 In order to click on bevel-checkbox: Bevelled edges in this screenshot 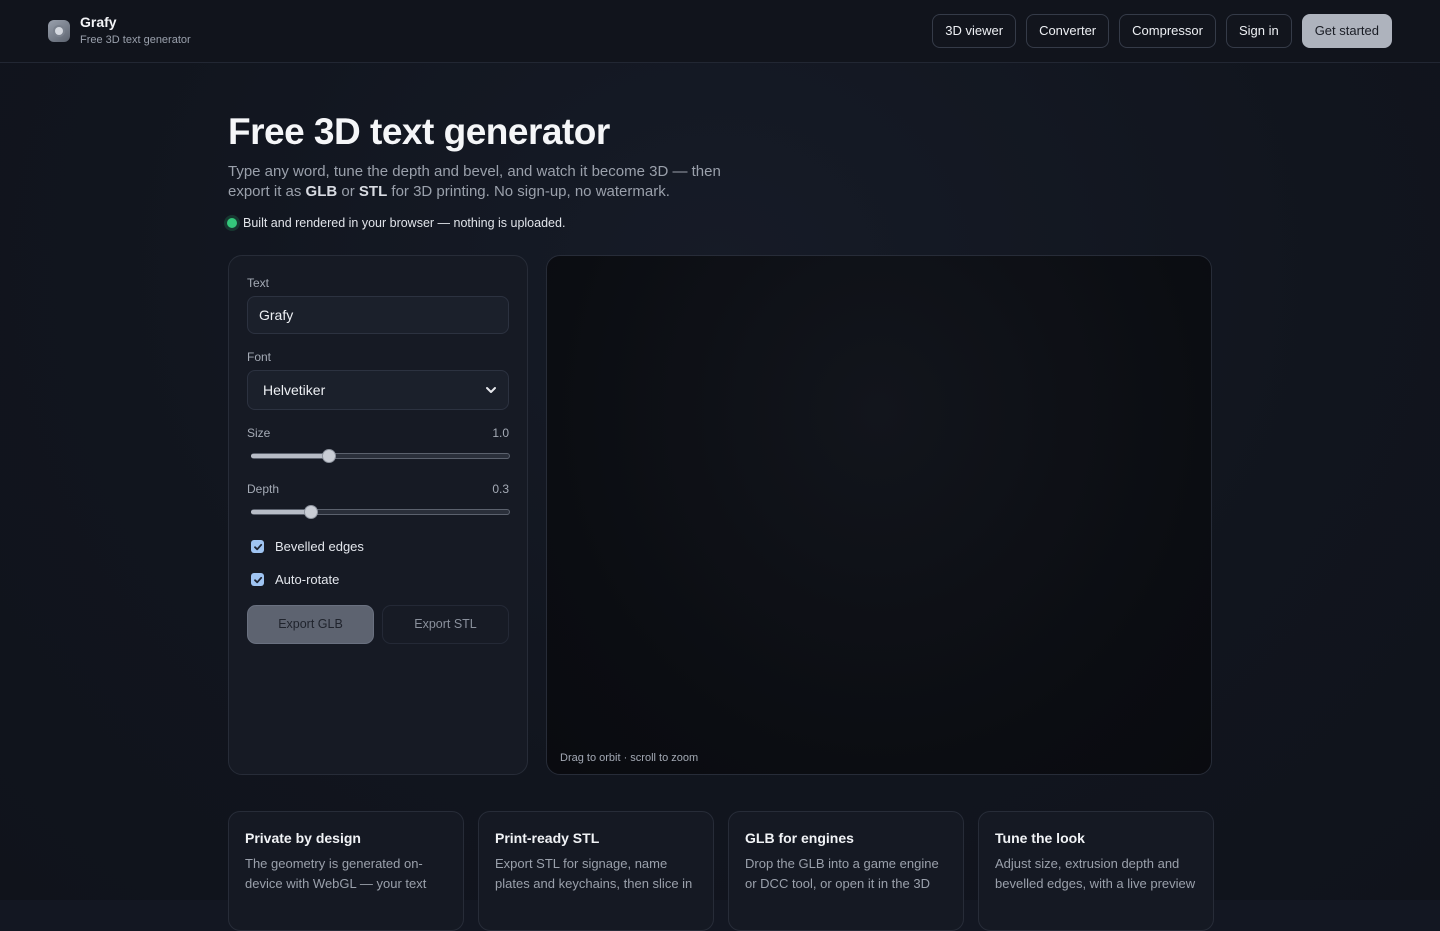, I will do `click(307, 546)`.